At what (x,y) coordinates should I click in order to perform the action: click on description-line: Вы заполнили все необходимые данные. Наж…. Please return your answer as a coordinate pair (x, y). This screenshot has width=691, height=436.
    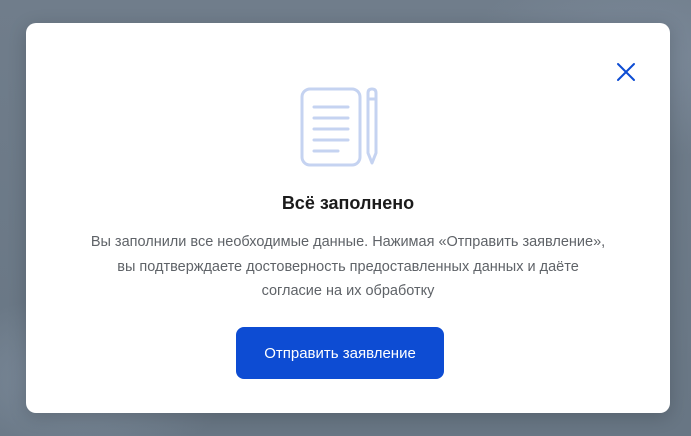
    Looking at the image, I should click on (348, 242).